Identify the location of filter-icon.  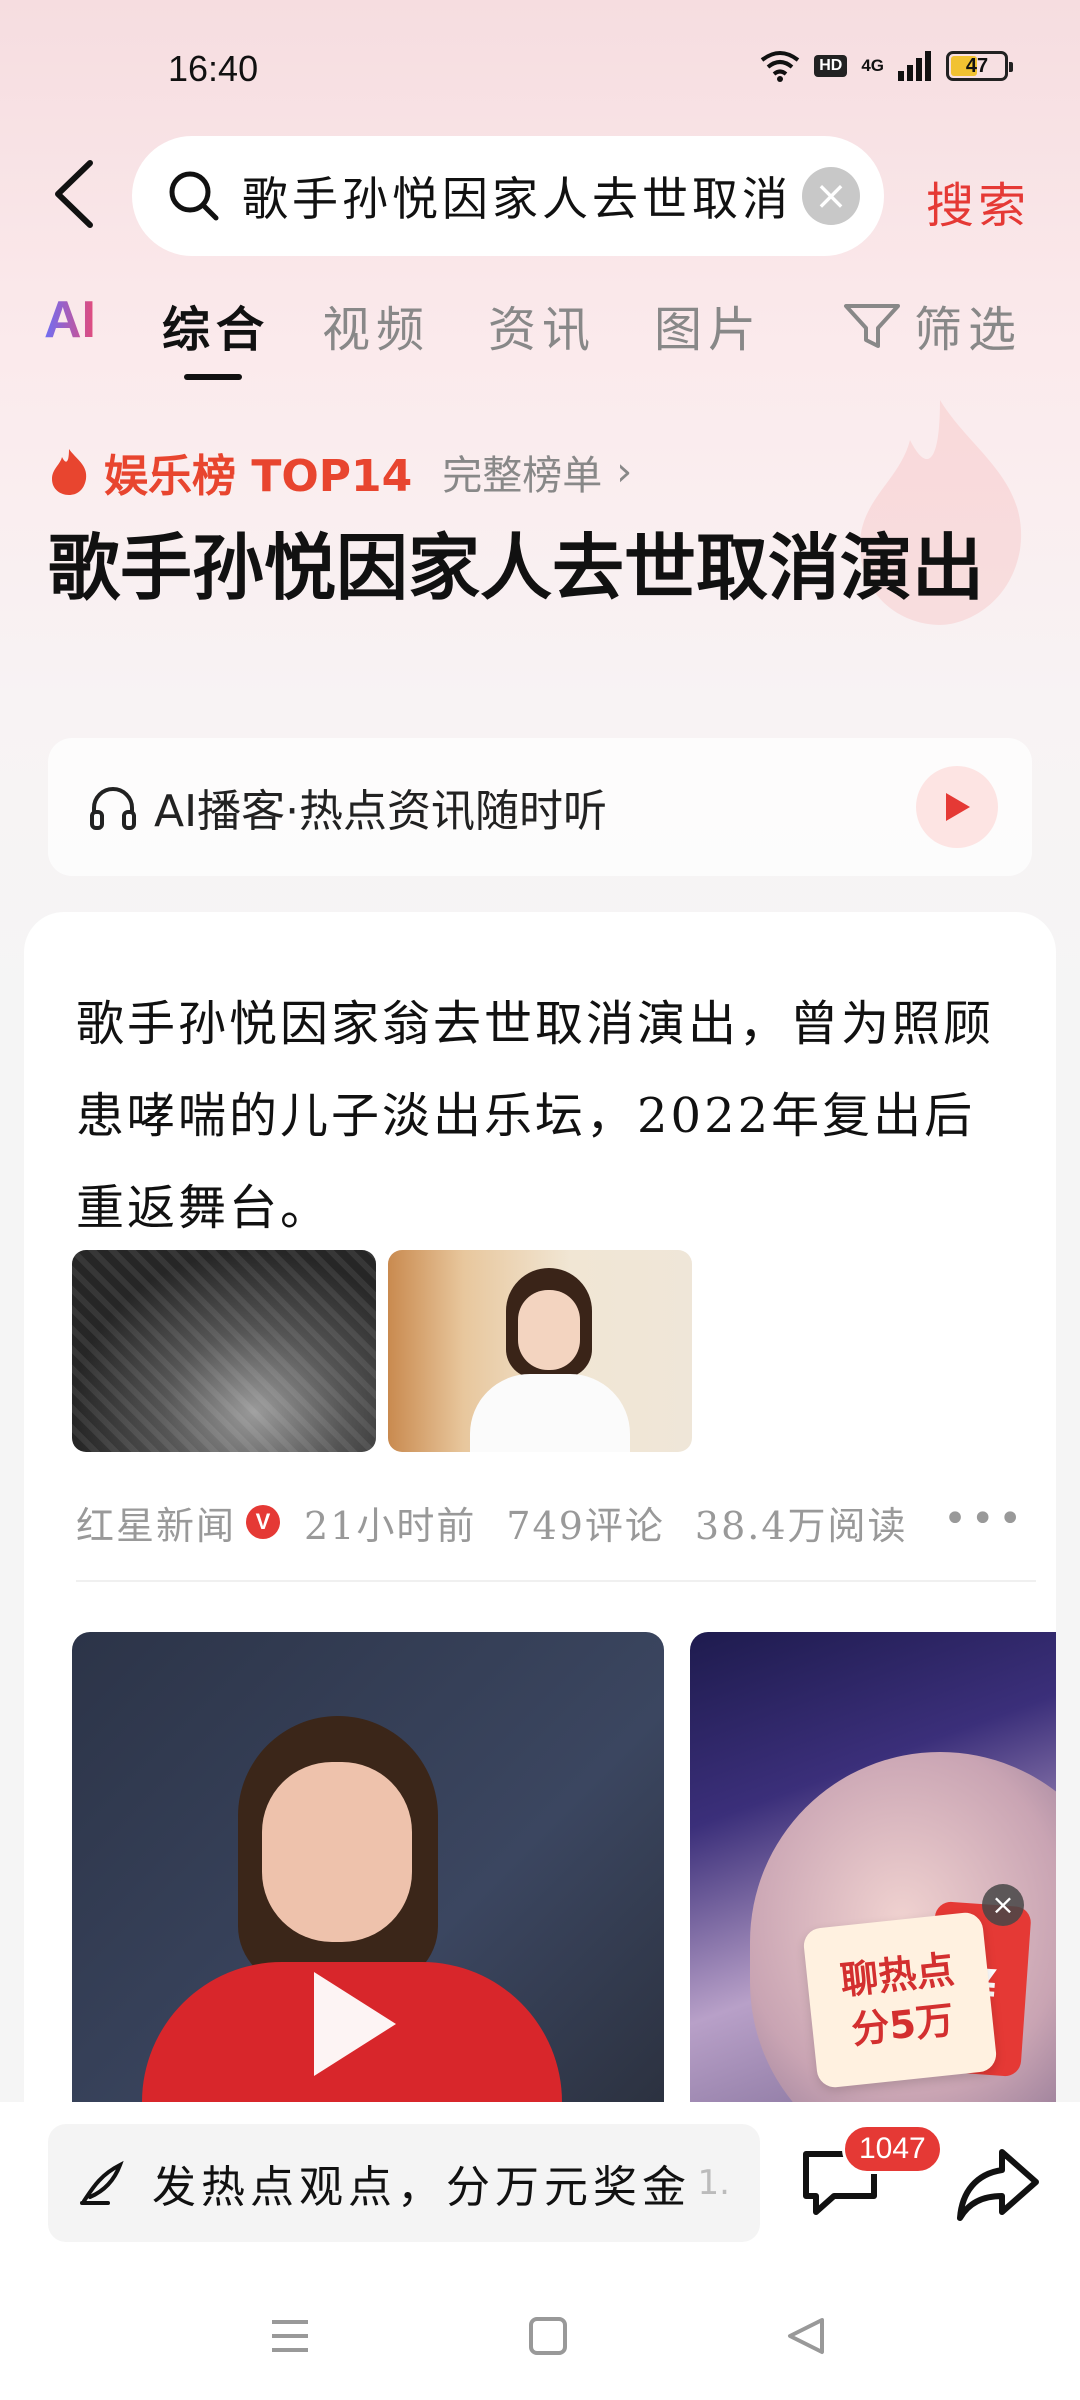
(872, 326).